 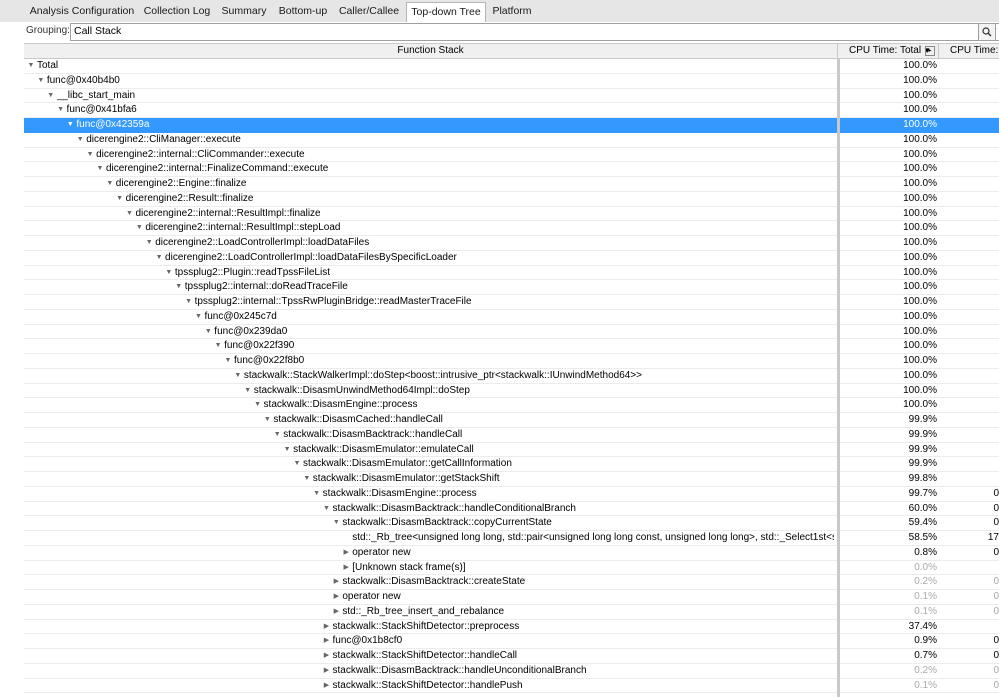 What do you see at coordinates (511, 110) in the screenshot?
I see `tree-row: ▼ func@0x41bfa6 100.0%` at bounding box center [511, 110].